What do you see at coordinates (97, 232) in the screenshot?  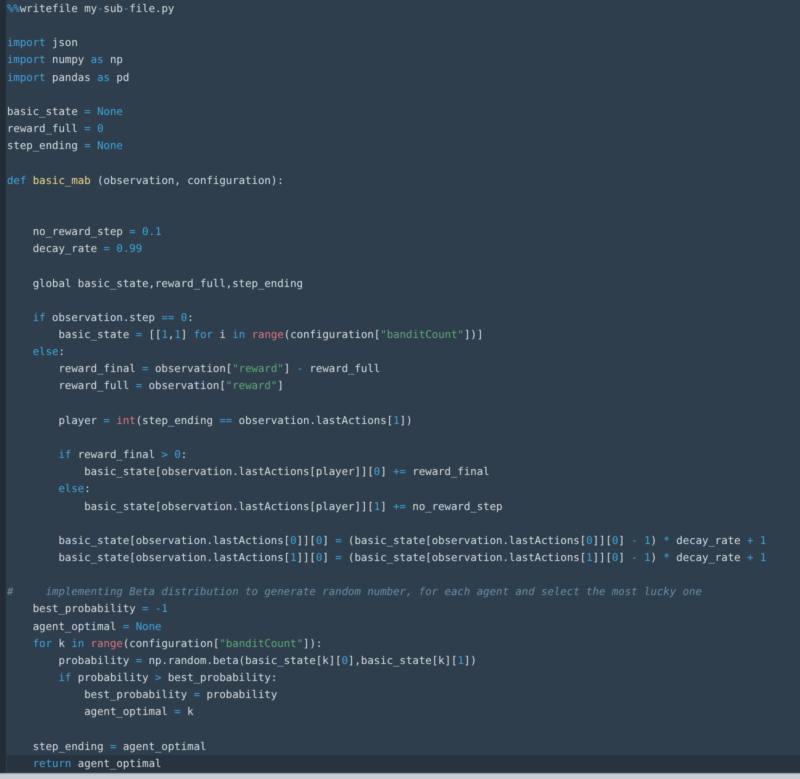 I see `code-line: no_reward_step = 0.1` at bounding box center [97, 232].